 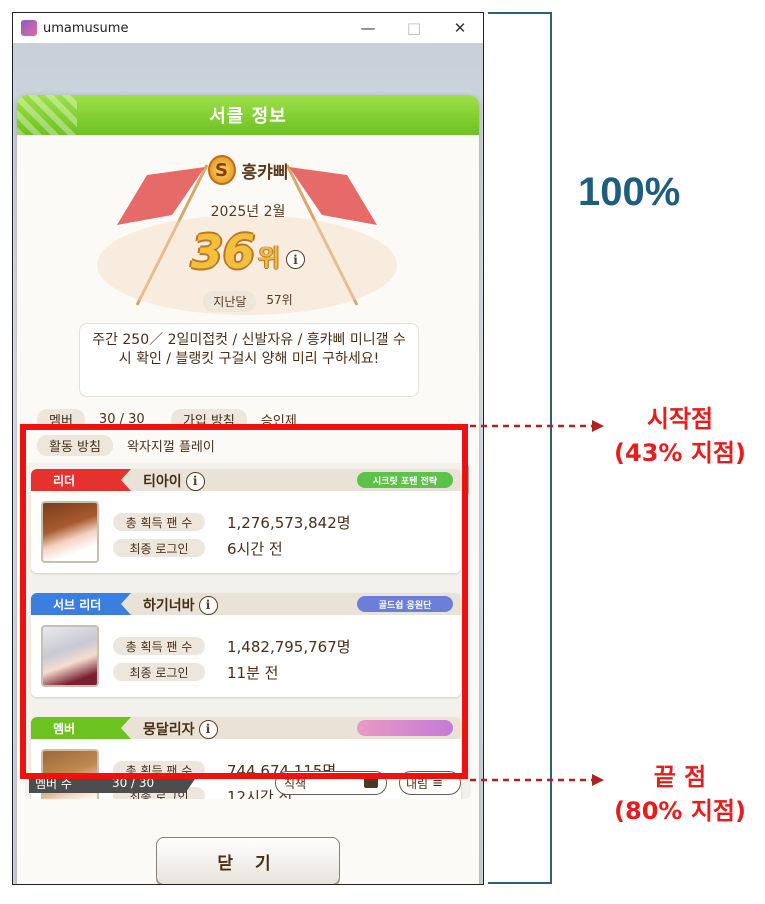 I want to click on start-point-subtitle: (43% 지점), so click(x=680, y=453).